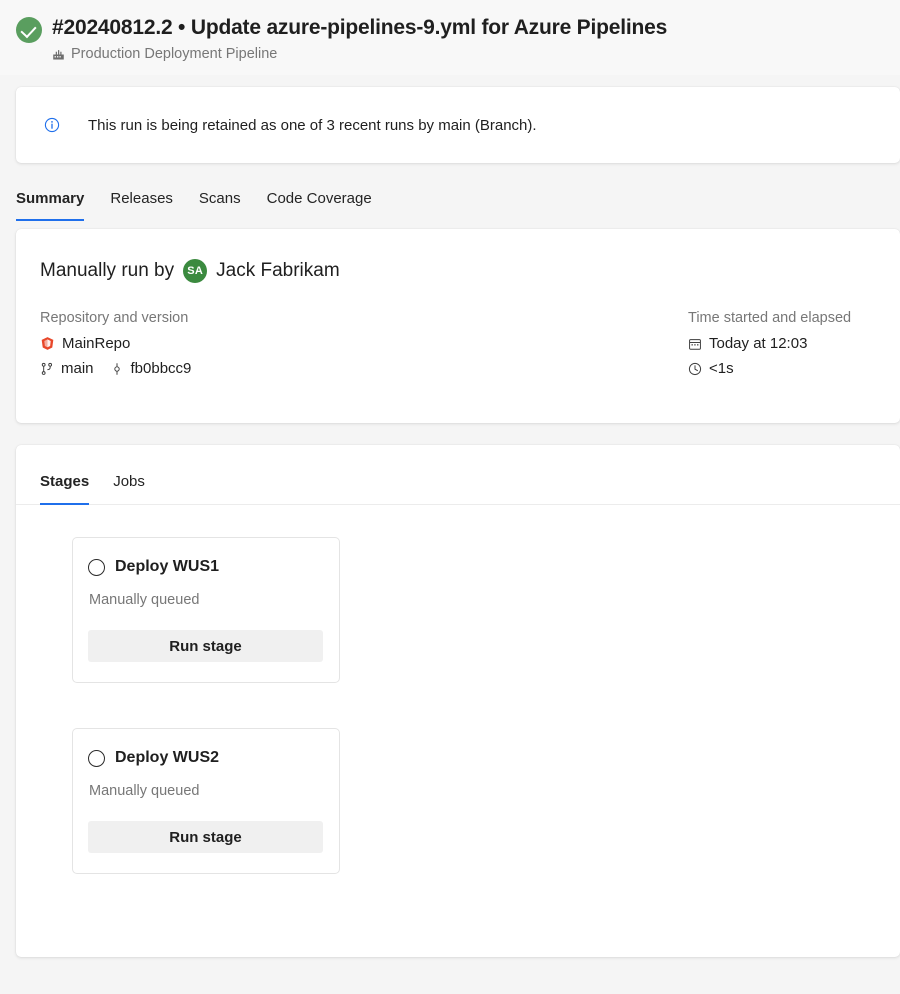 The width and height of the screenshot is (900, 994). Describe the element at coordinates (50, 205) in the screenshot. I see `tab-summary: Summary` at that location.